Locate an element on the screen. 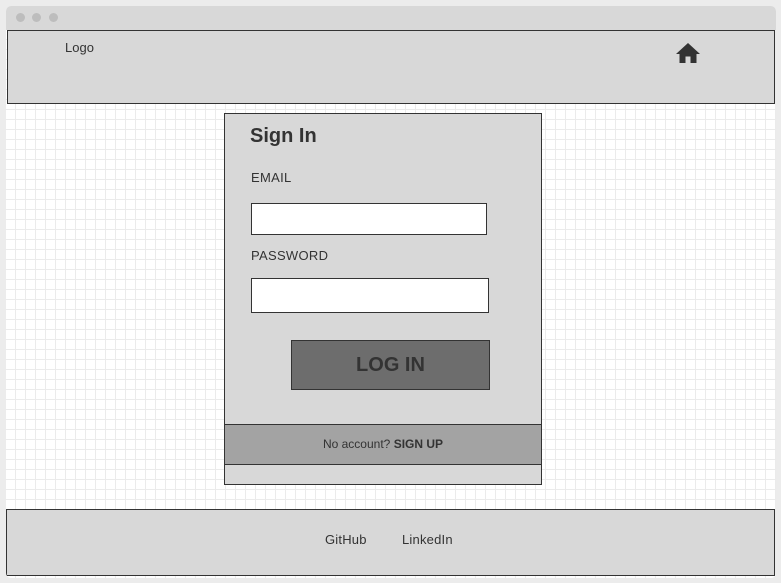 The width and height of the screenshot is (781, 583). window-close-dot is located at coordinates (20, 17).